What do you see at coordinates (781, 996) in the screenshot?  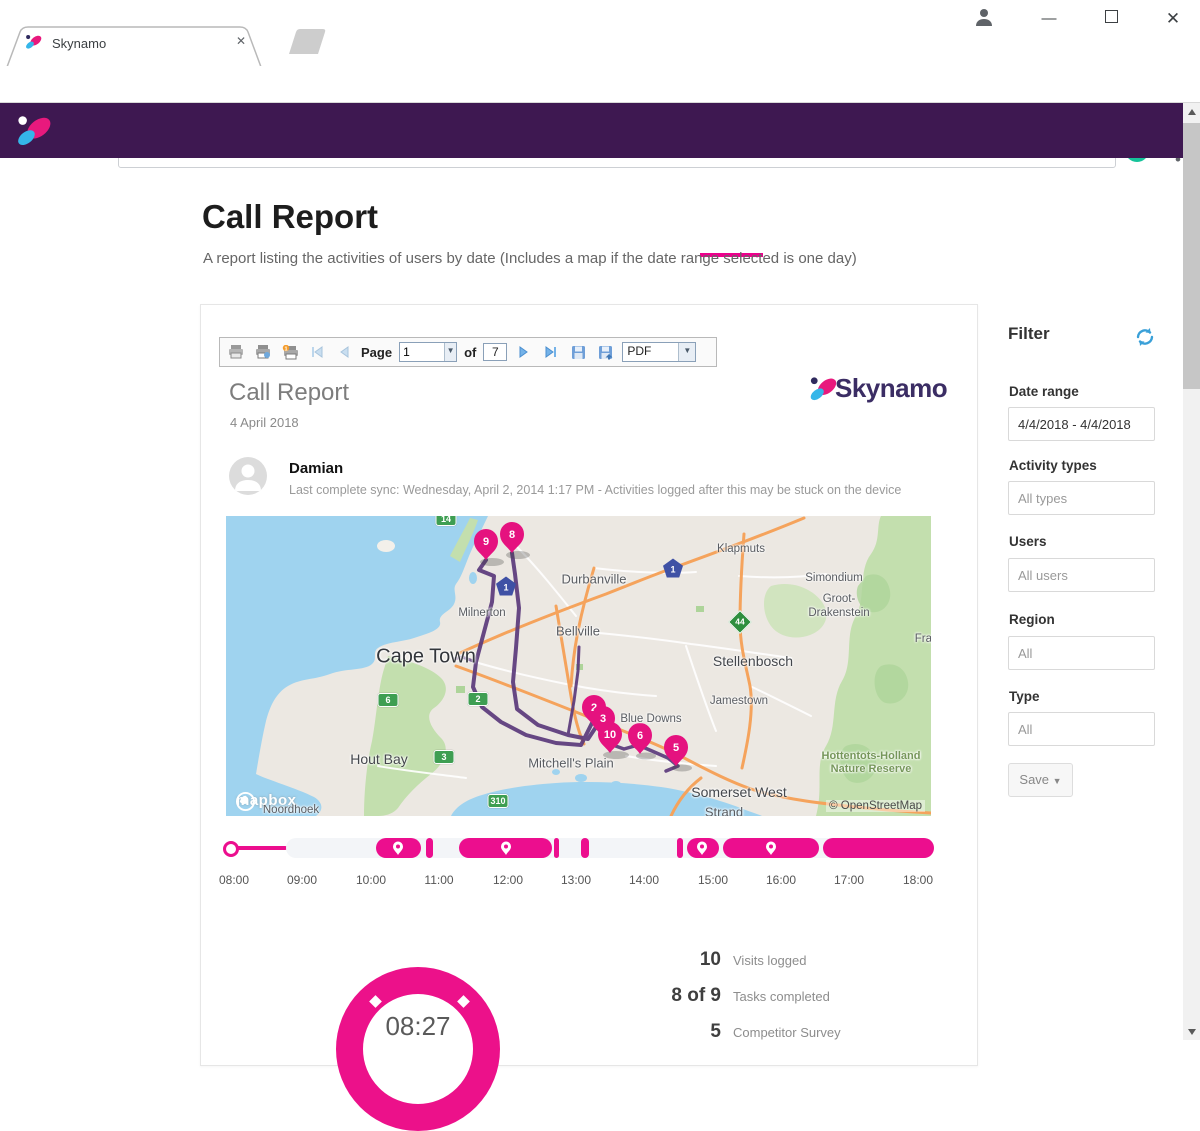 I see `stat-label: Tasks completed` at bounding box center [781, 996].